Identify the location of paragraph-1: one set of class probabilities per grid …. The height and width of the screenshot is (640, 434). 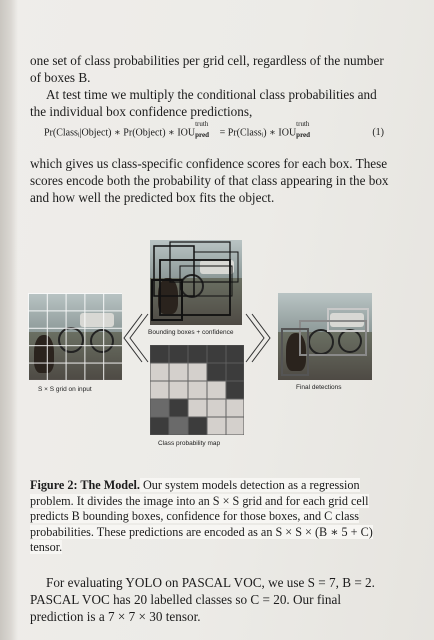
(207, 69).